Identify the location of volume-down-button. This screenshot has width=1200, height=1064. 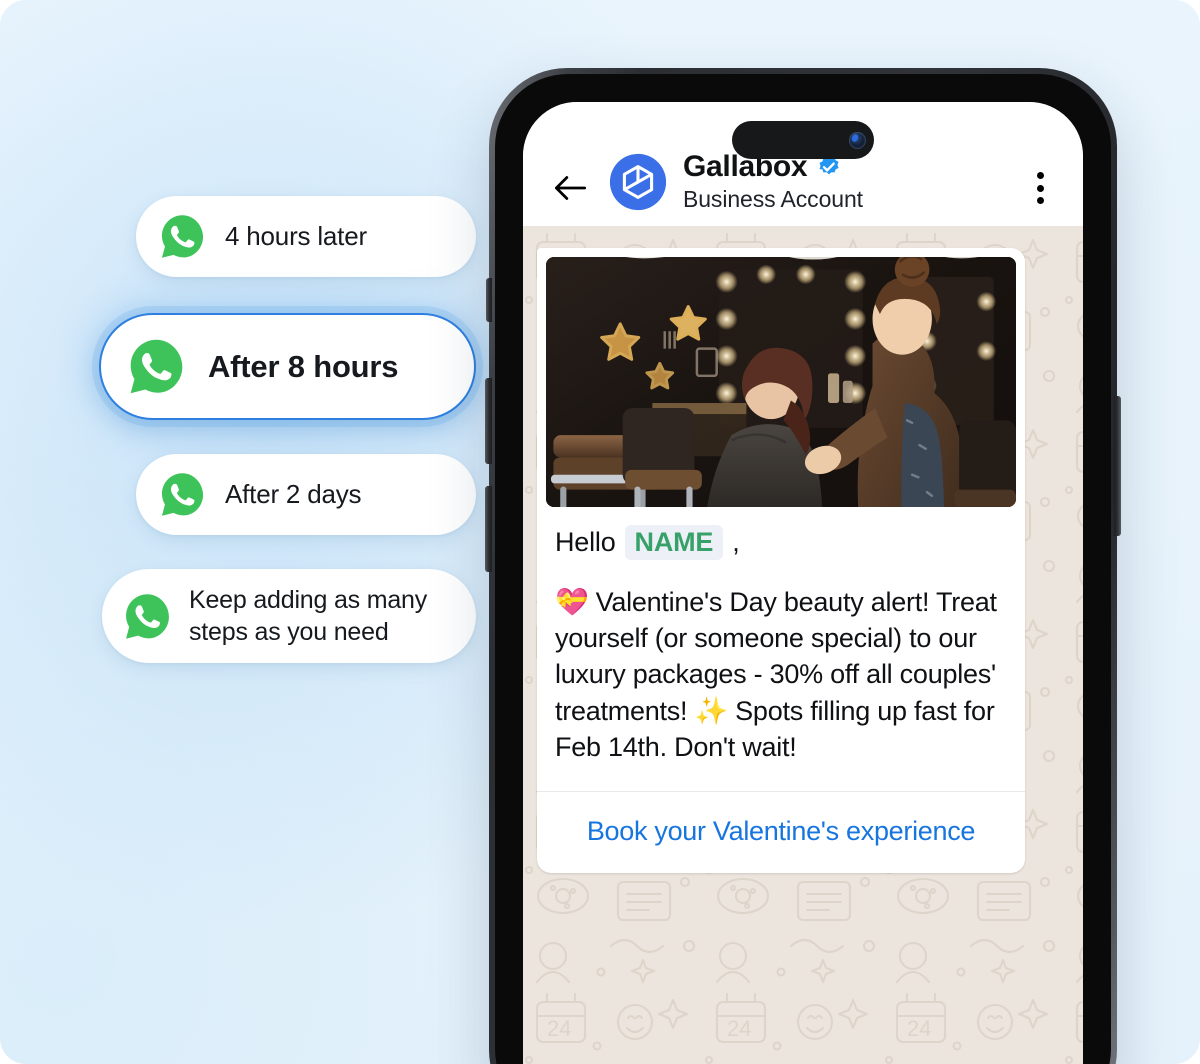
(488, 529).